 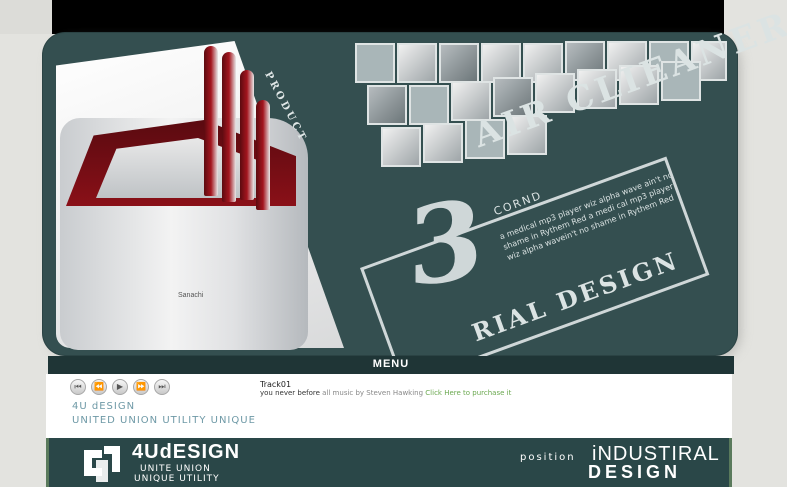 I want to click on menu-button: MENU, so click(x=391, y=364).